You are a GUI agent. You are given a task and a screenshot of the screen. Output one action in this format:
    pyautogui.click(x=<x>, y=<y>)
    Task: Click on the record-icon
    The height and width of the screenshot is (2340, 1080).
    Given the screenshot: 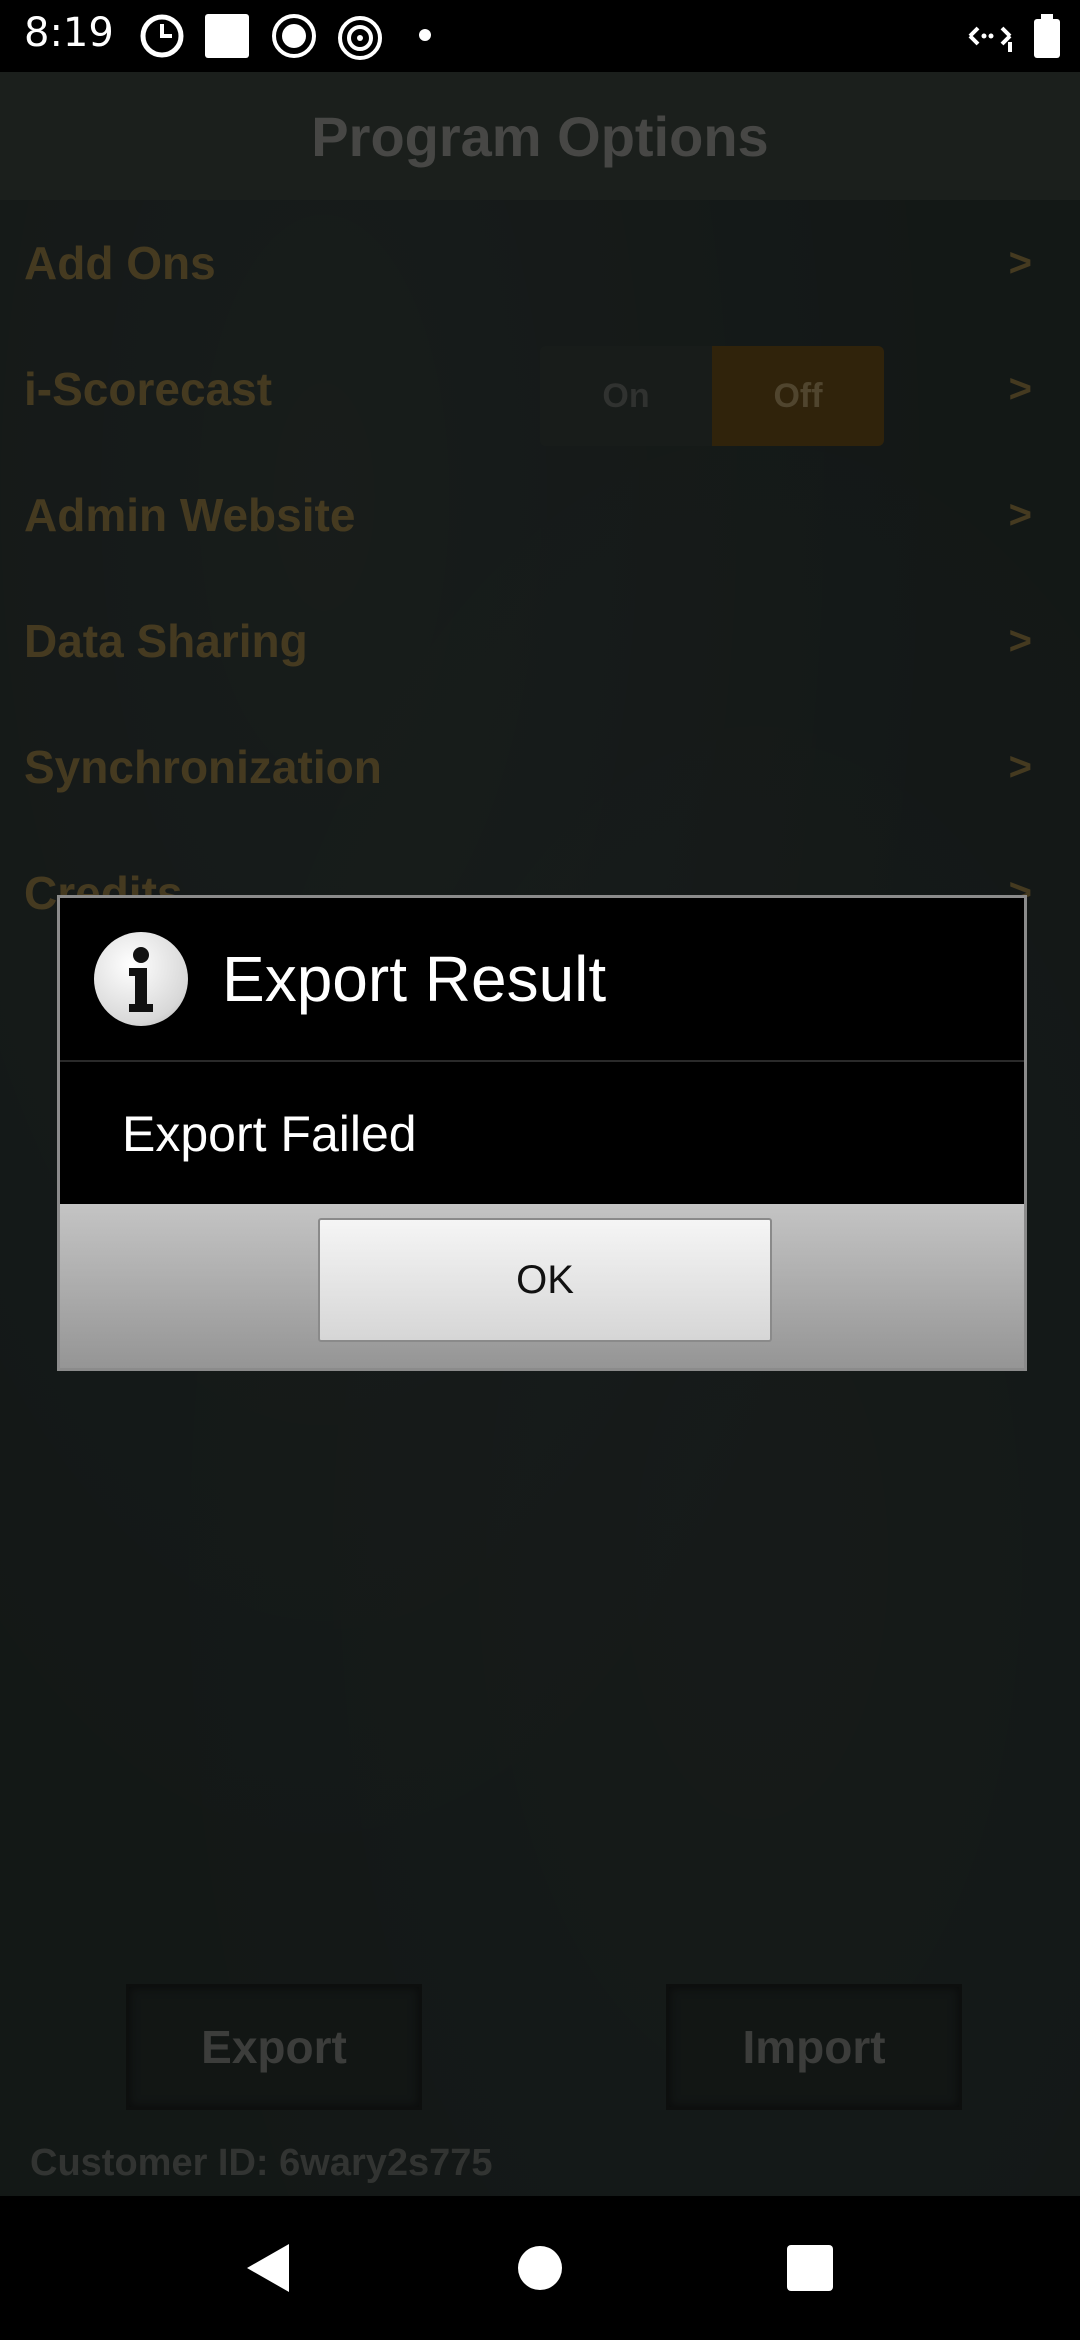 What is the action you would take?
    pyautogui.click(x=294, y=38)
    